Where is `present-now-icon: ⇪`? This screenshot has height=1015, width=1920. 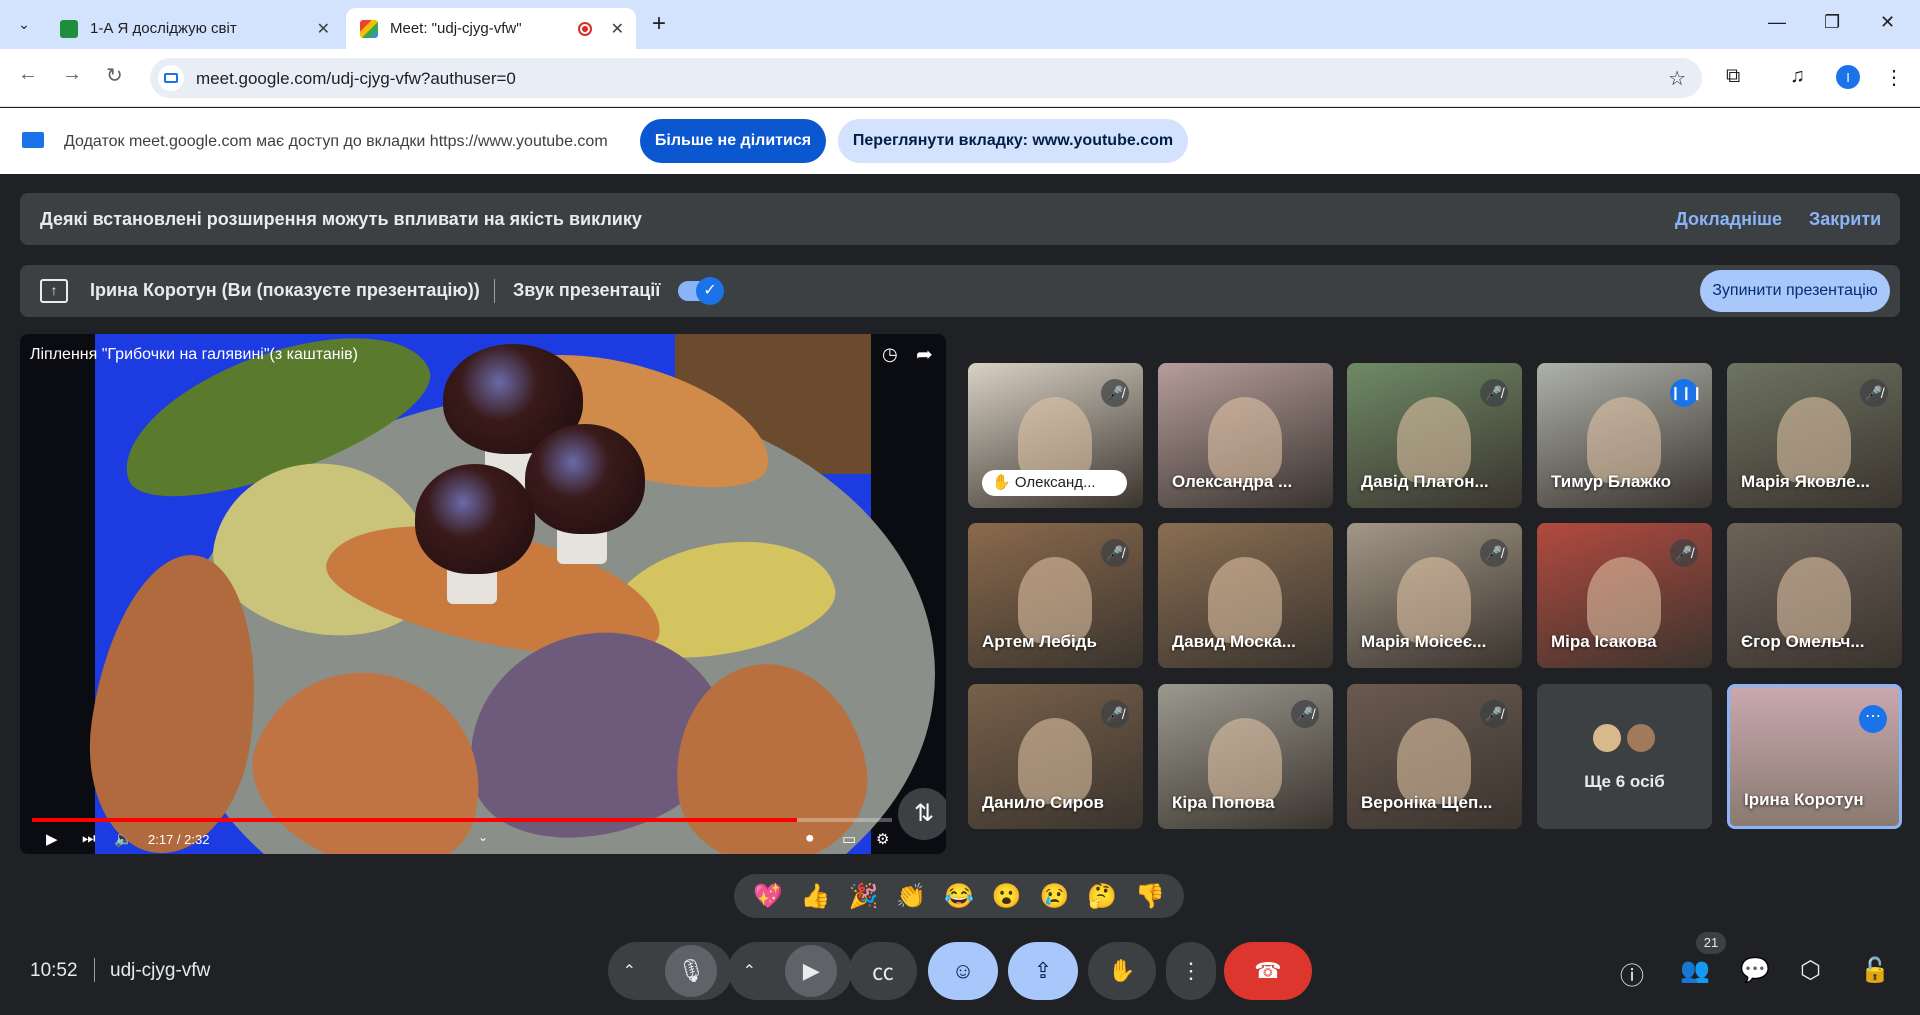 present-now-icon: ⇪ is located at coordinates (1043, 971).